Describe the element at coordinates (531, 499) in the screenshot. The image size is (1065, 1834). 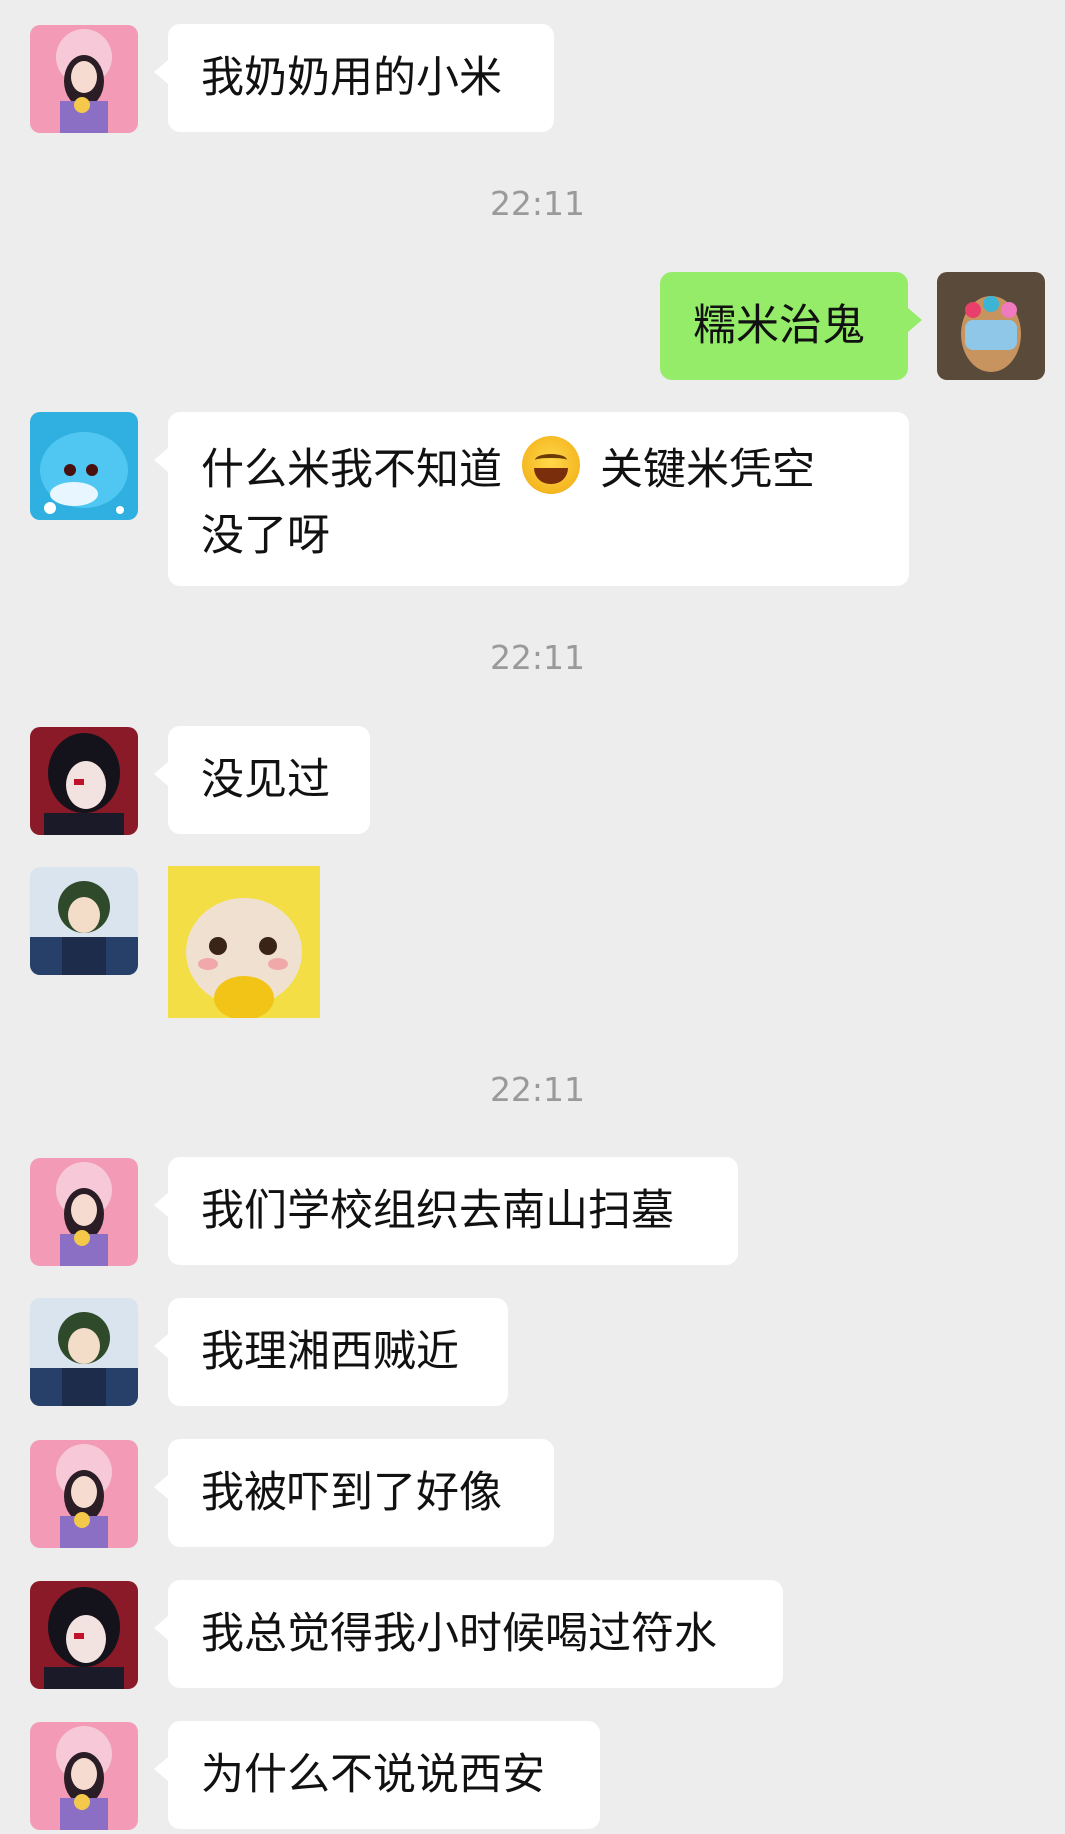
I see `message-bubble: 什么米我不知道 关键米凭空 没了呀` at that location.